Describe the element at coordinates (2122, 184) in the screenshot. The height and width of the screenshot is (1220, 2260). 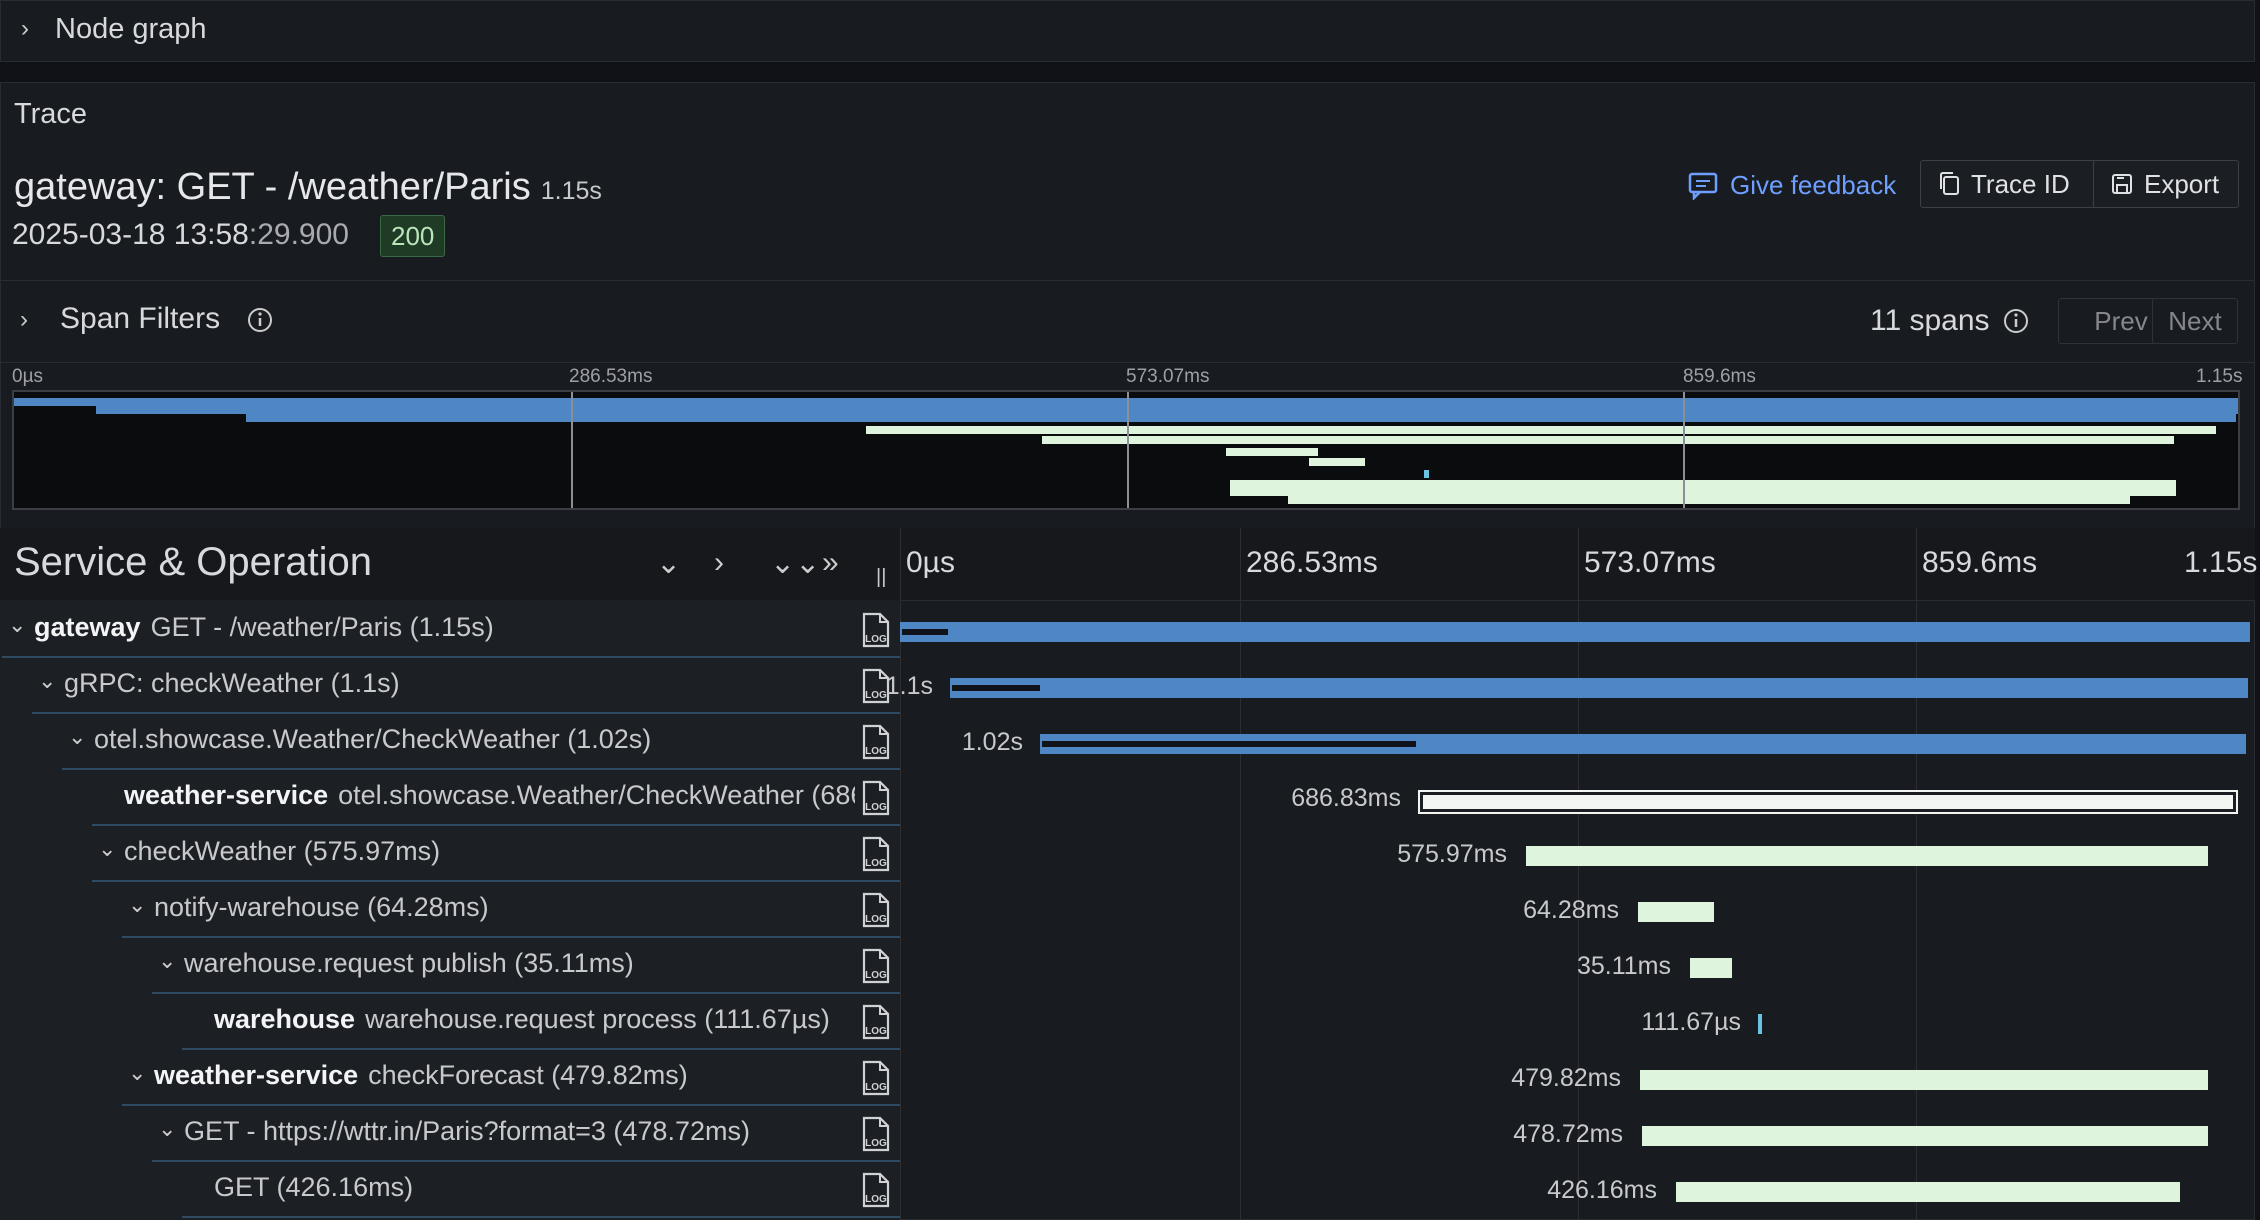
I see `save-icon` at that location.